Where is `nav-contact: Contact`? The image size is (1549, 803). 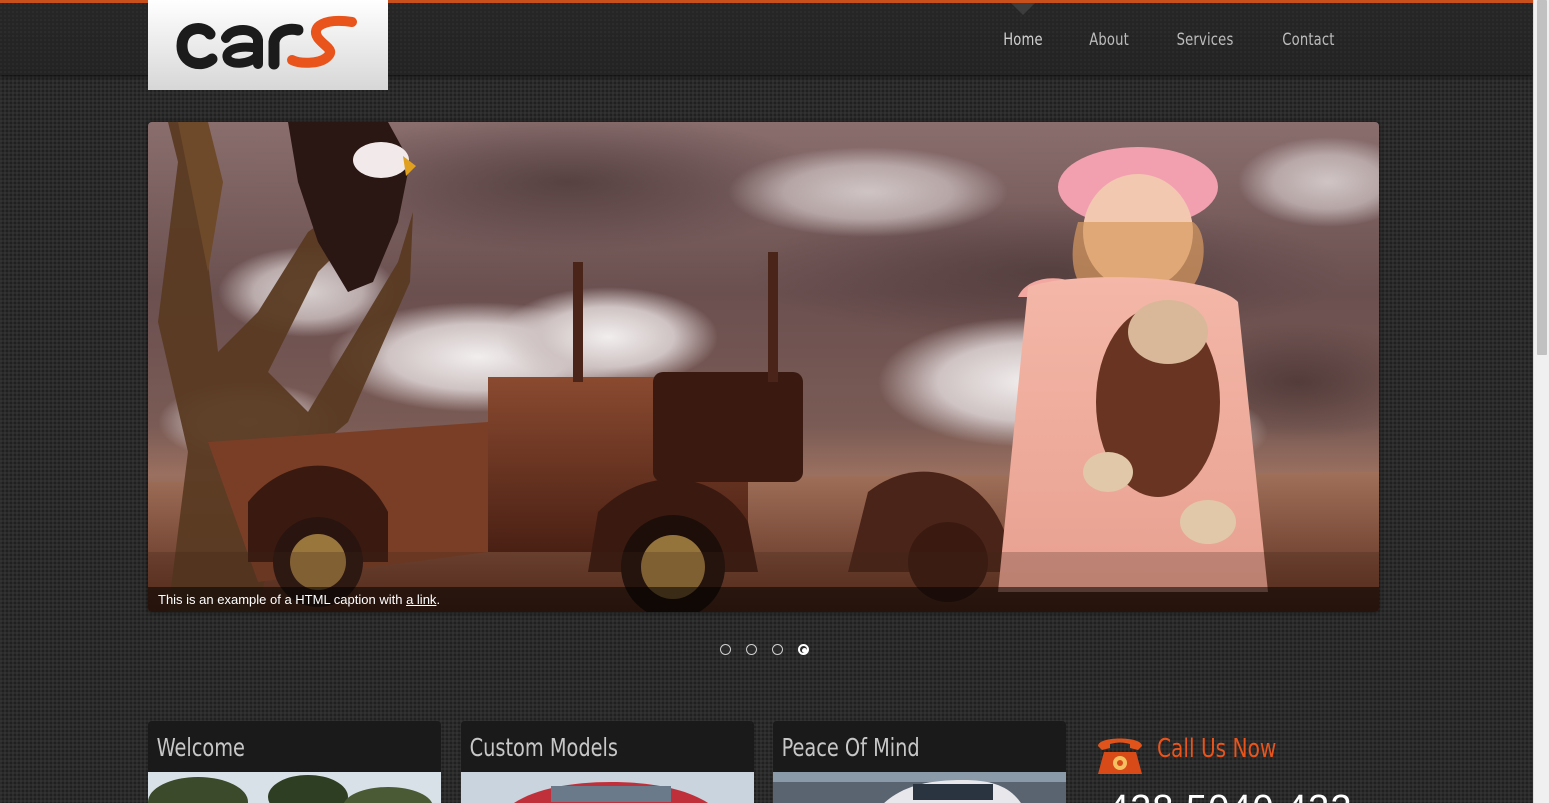 nav-contact: Contact is located at coordinates (1308, 39).